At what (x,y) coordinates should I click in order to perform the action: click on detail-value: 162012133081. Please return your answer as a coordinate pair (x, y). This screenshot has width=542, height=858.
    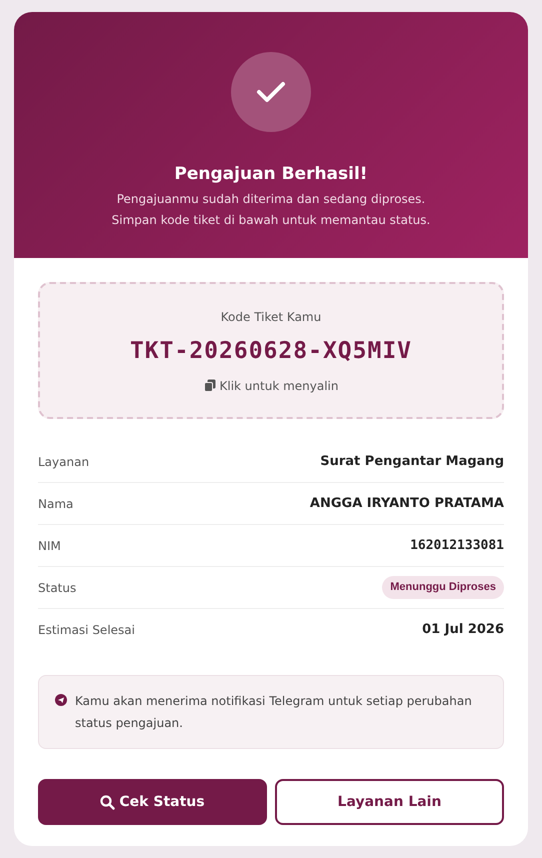
    Looking at the image, I should click on (457, 545).